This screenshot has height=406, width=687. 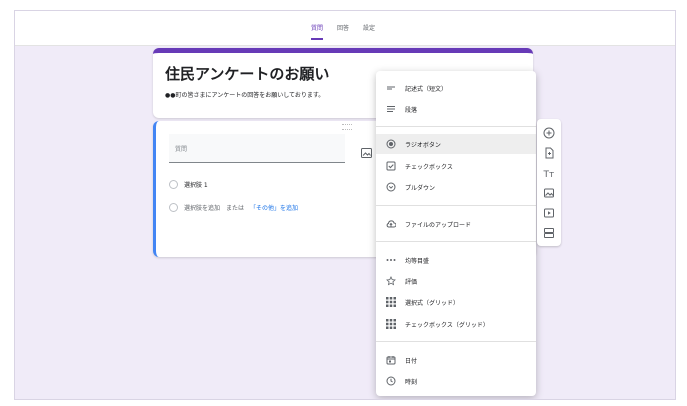 What do you see at coordinates (549, 153) in the screenshot?
I see `import-questions-icon` at bounding box center [549, 153].